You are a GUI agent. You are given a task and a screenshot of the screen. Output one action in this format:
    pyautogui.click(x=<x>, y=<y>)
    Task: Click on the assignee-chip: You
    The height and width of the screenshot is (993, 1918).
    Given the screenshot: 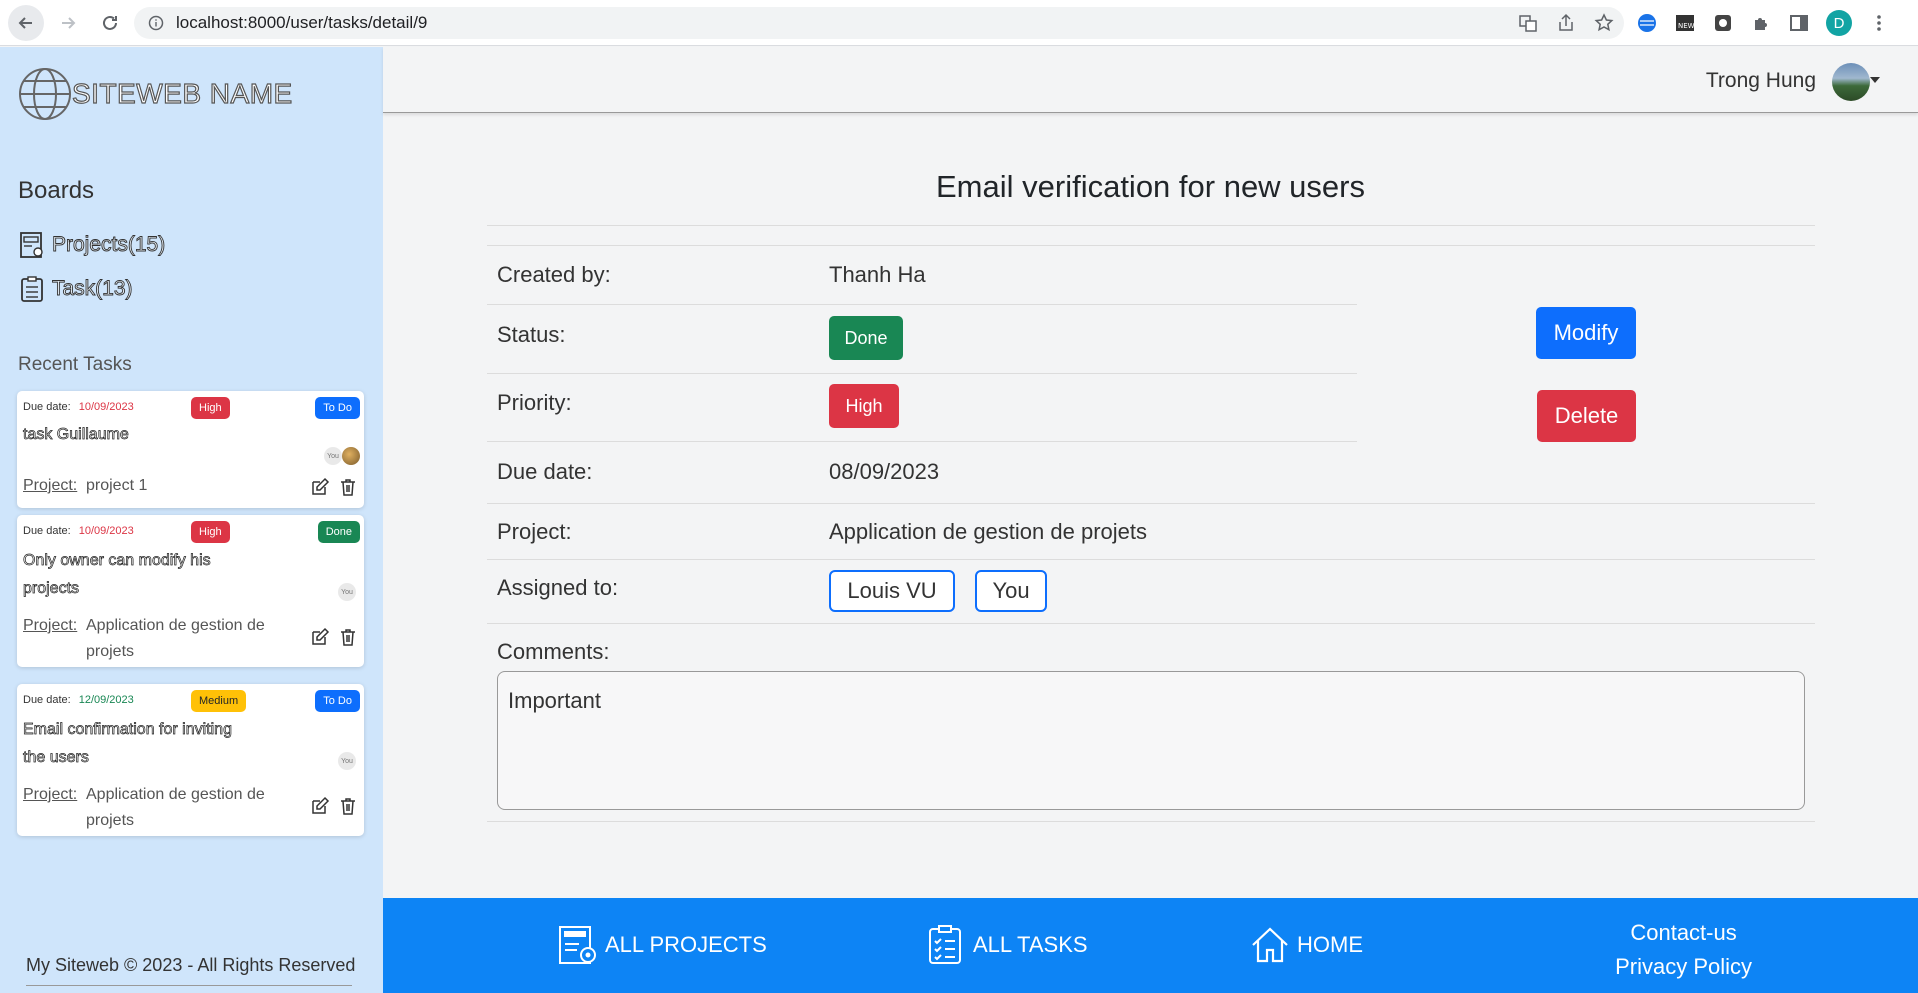 What is the action you would take?
    pyautogui.click(x=1011, y=591)
    